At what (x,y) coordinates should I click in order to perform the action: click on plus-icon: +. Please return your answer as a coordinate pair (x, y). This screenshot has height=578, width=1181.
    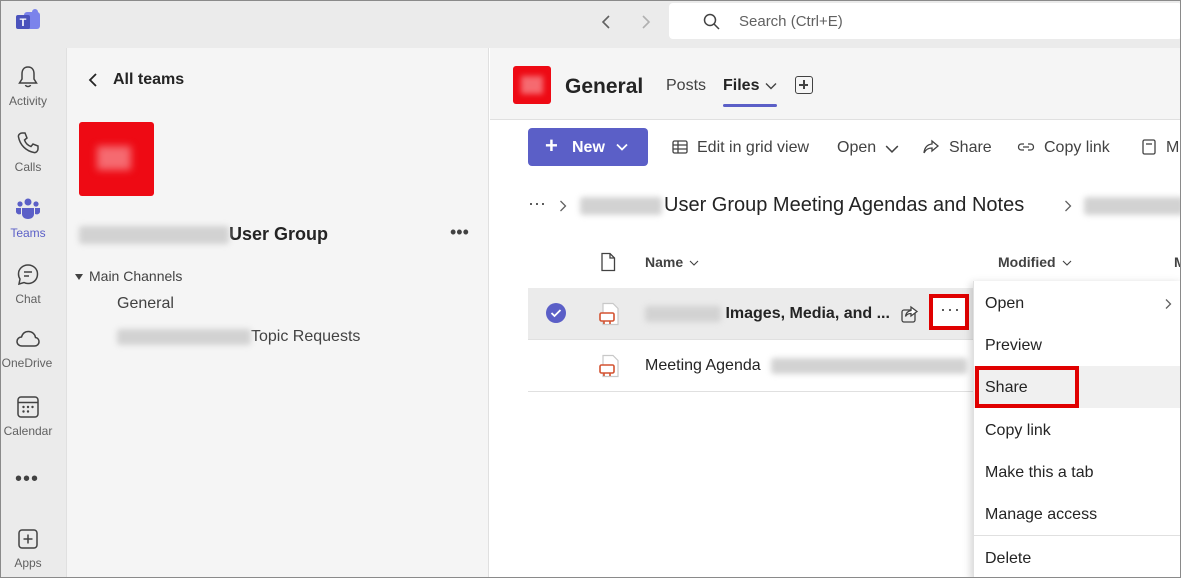
    Looking at the image, I should click on (551, 145).